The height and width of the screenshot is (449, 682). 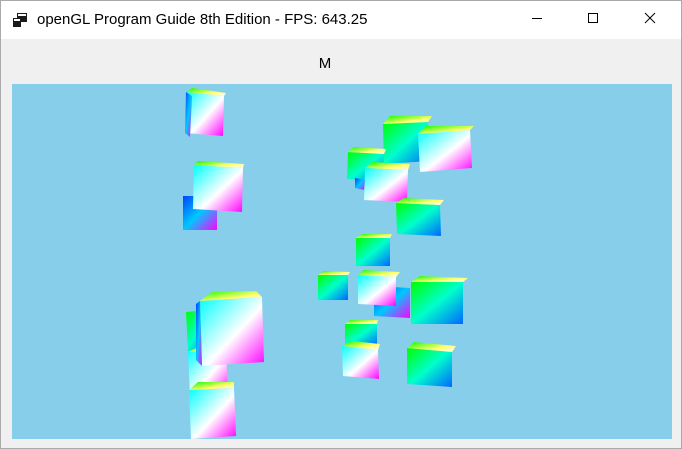 I want to click on m-button: M, so click(x=325, y=64).